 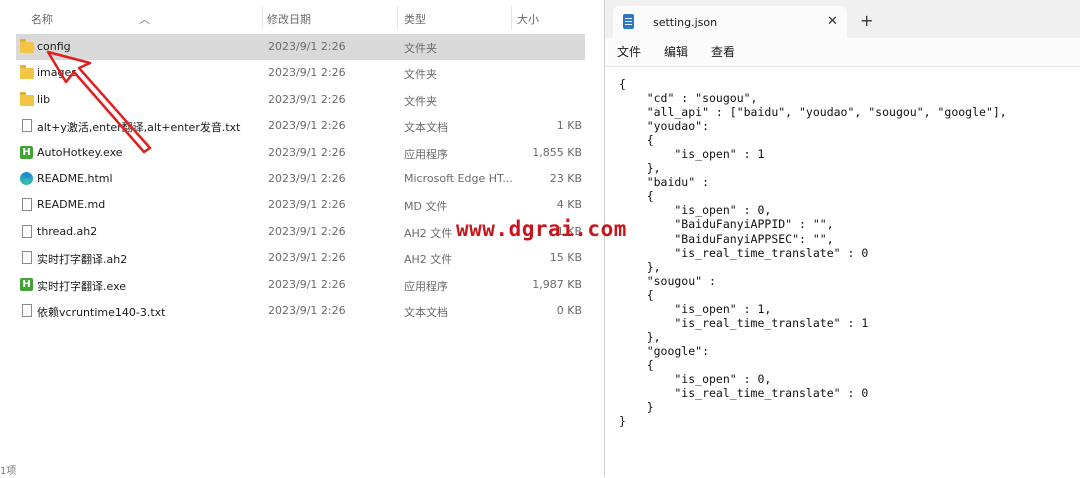 I want to click on red-arrow-annotation, so click(x=99, y=102).